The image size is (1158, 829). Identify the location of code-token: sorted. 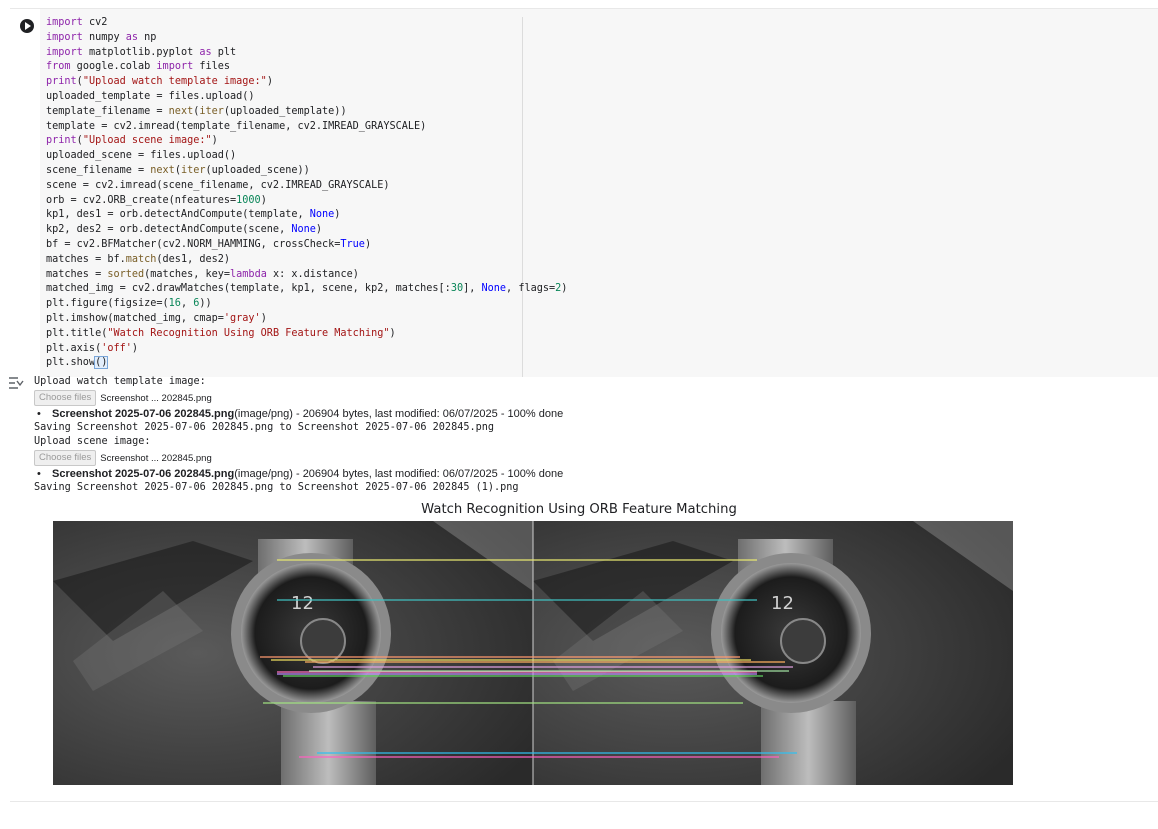
(126, 274).